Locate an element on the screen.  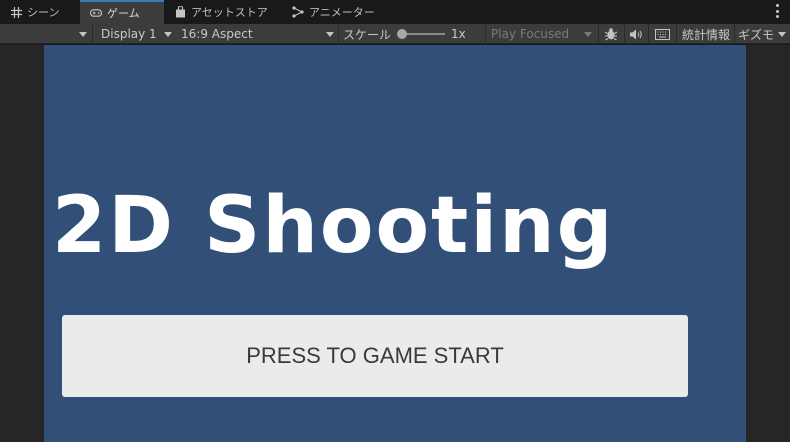
tab-scene: シーン is located at coordinates (40, 12).